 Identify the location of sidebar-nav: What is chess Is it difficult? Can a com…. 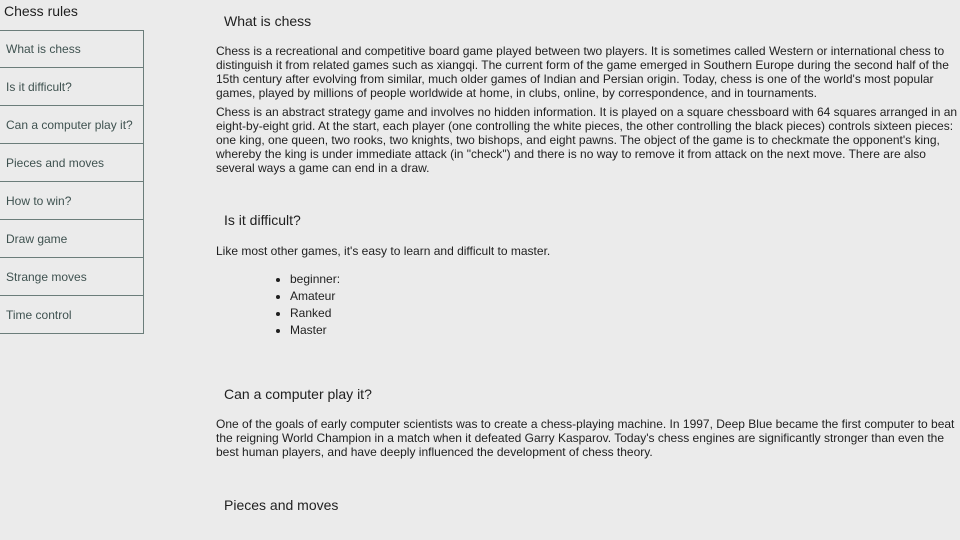
(72, 182).